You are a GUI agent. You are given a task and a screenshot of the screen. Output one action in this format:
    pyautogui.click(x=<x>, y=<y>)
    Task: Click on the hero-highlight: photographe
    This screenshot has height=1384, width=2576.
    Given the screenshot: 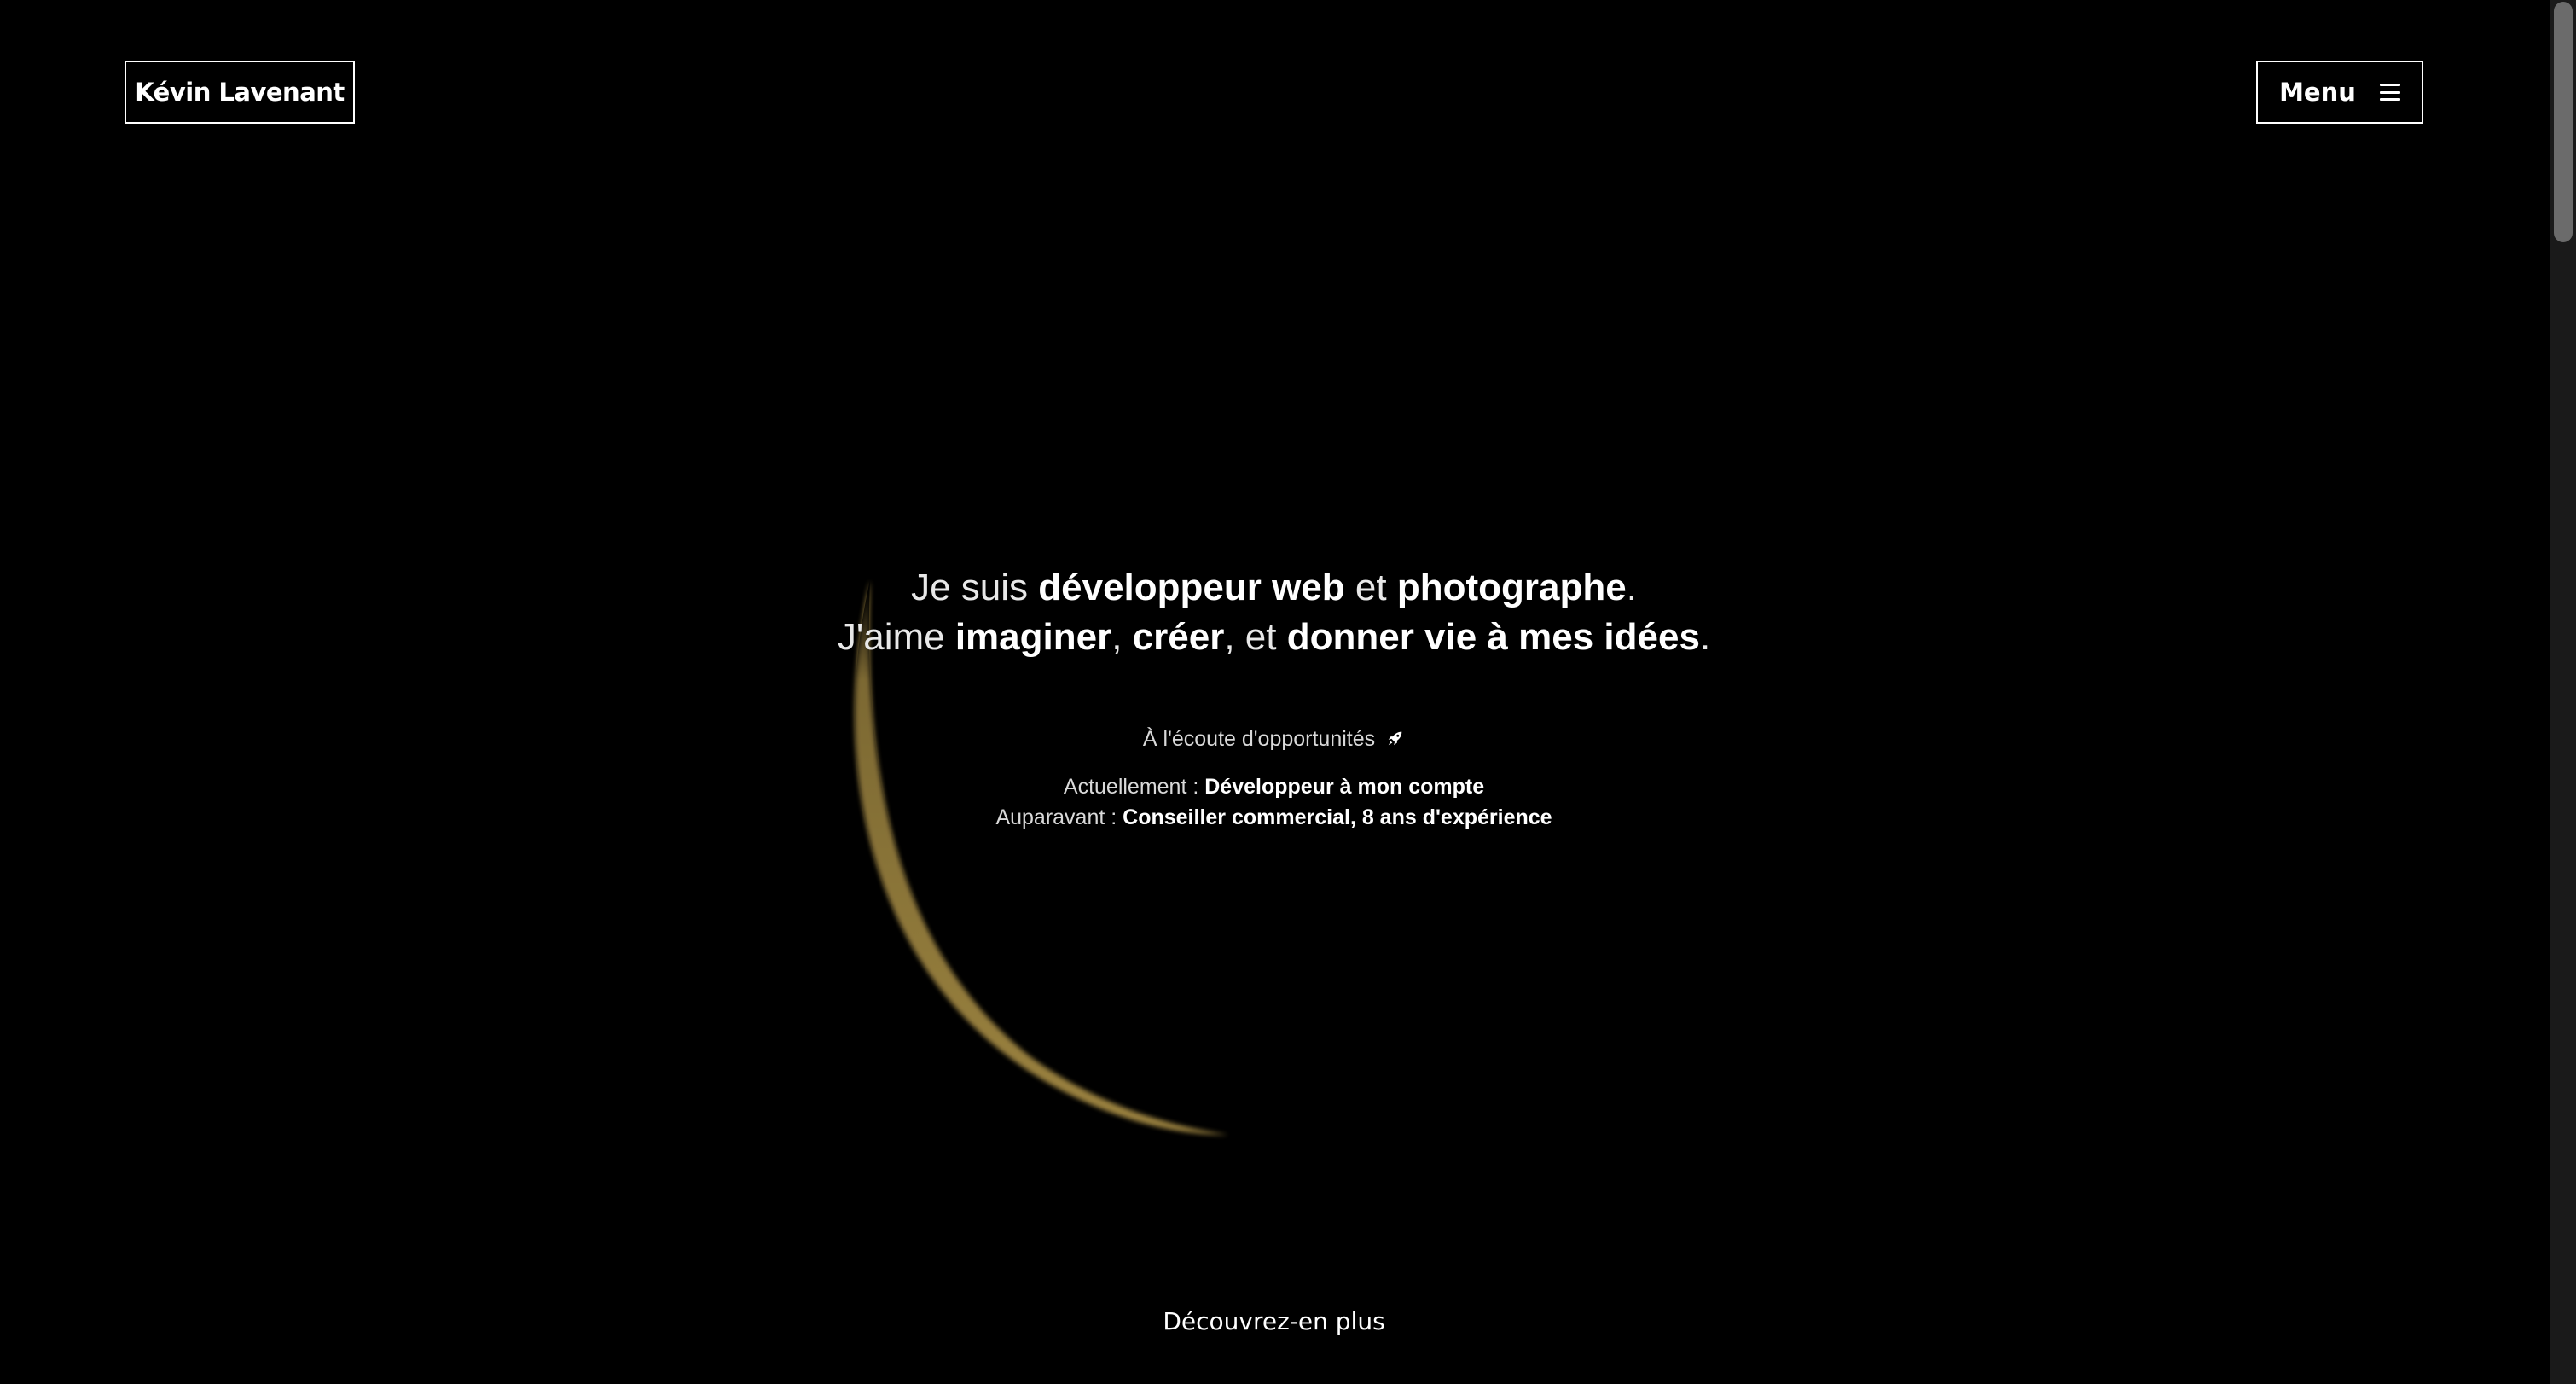 What is the action you would take?
    pyautogui.click(x=1511, y=587)
    